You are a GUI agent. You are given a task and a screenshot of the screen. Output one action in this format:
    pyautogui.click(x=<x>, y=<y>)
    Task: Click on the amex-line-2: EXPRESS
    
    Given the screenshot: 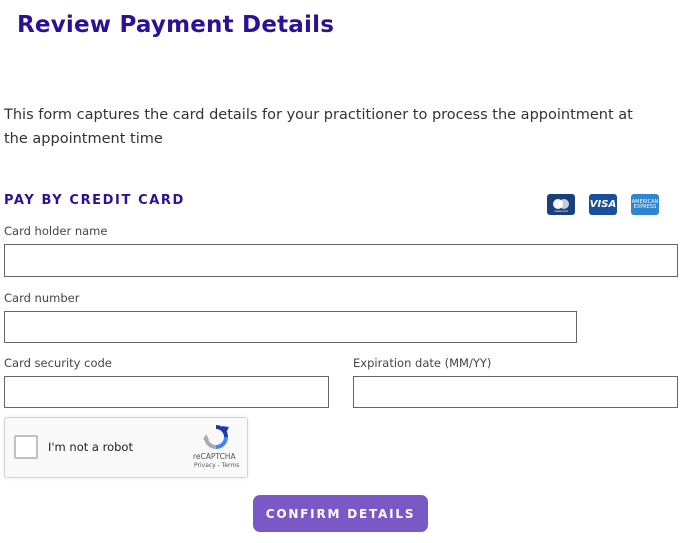 What is the action you would take?
    pyautogui.click(x=645, y=206)
    